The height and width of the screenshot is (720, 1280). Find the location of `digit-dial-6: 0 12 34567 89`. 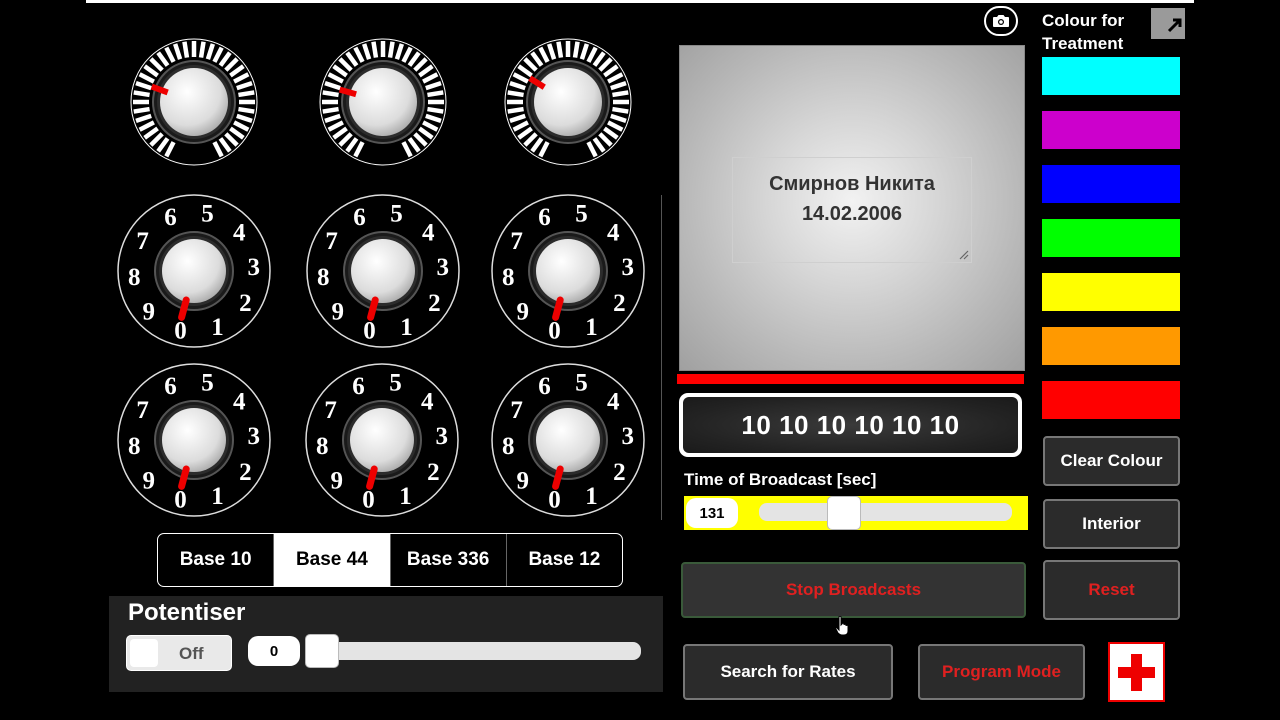

digit-dial-6: 0 12 34567 89 is located at coordinates (568, 440).